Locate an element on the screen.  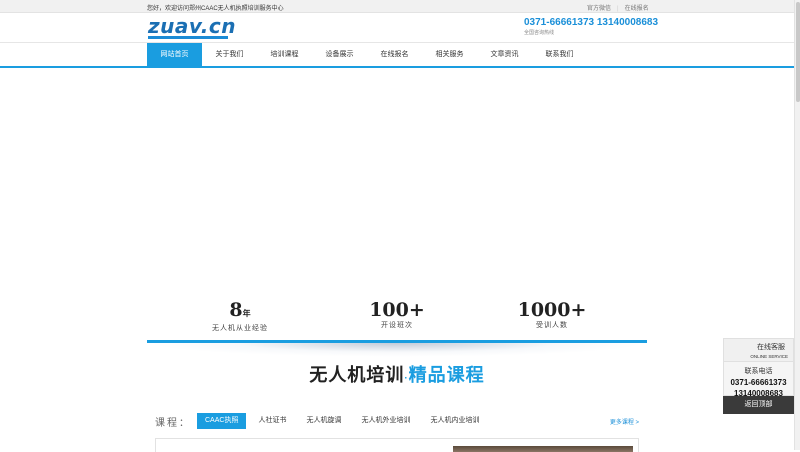
top-links: 官方微信 | 在线报名 is located at coordinates (618, 7).